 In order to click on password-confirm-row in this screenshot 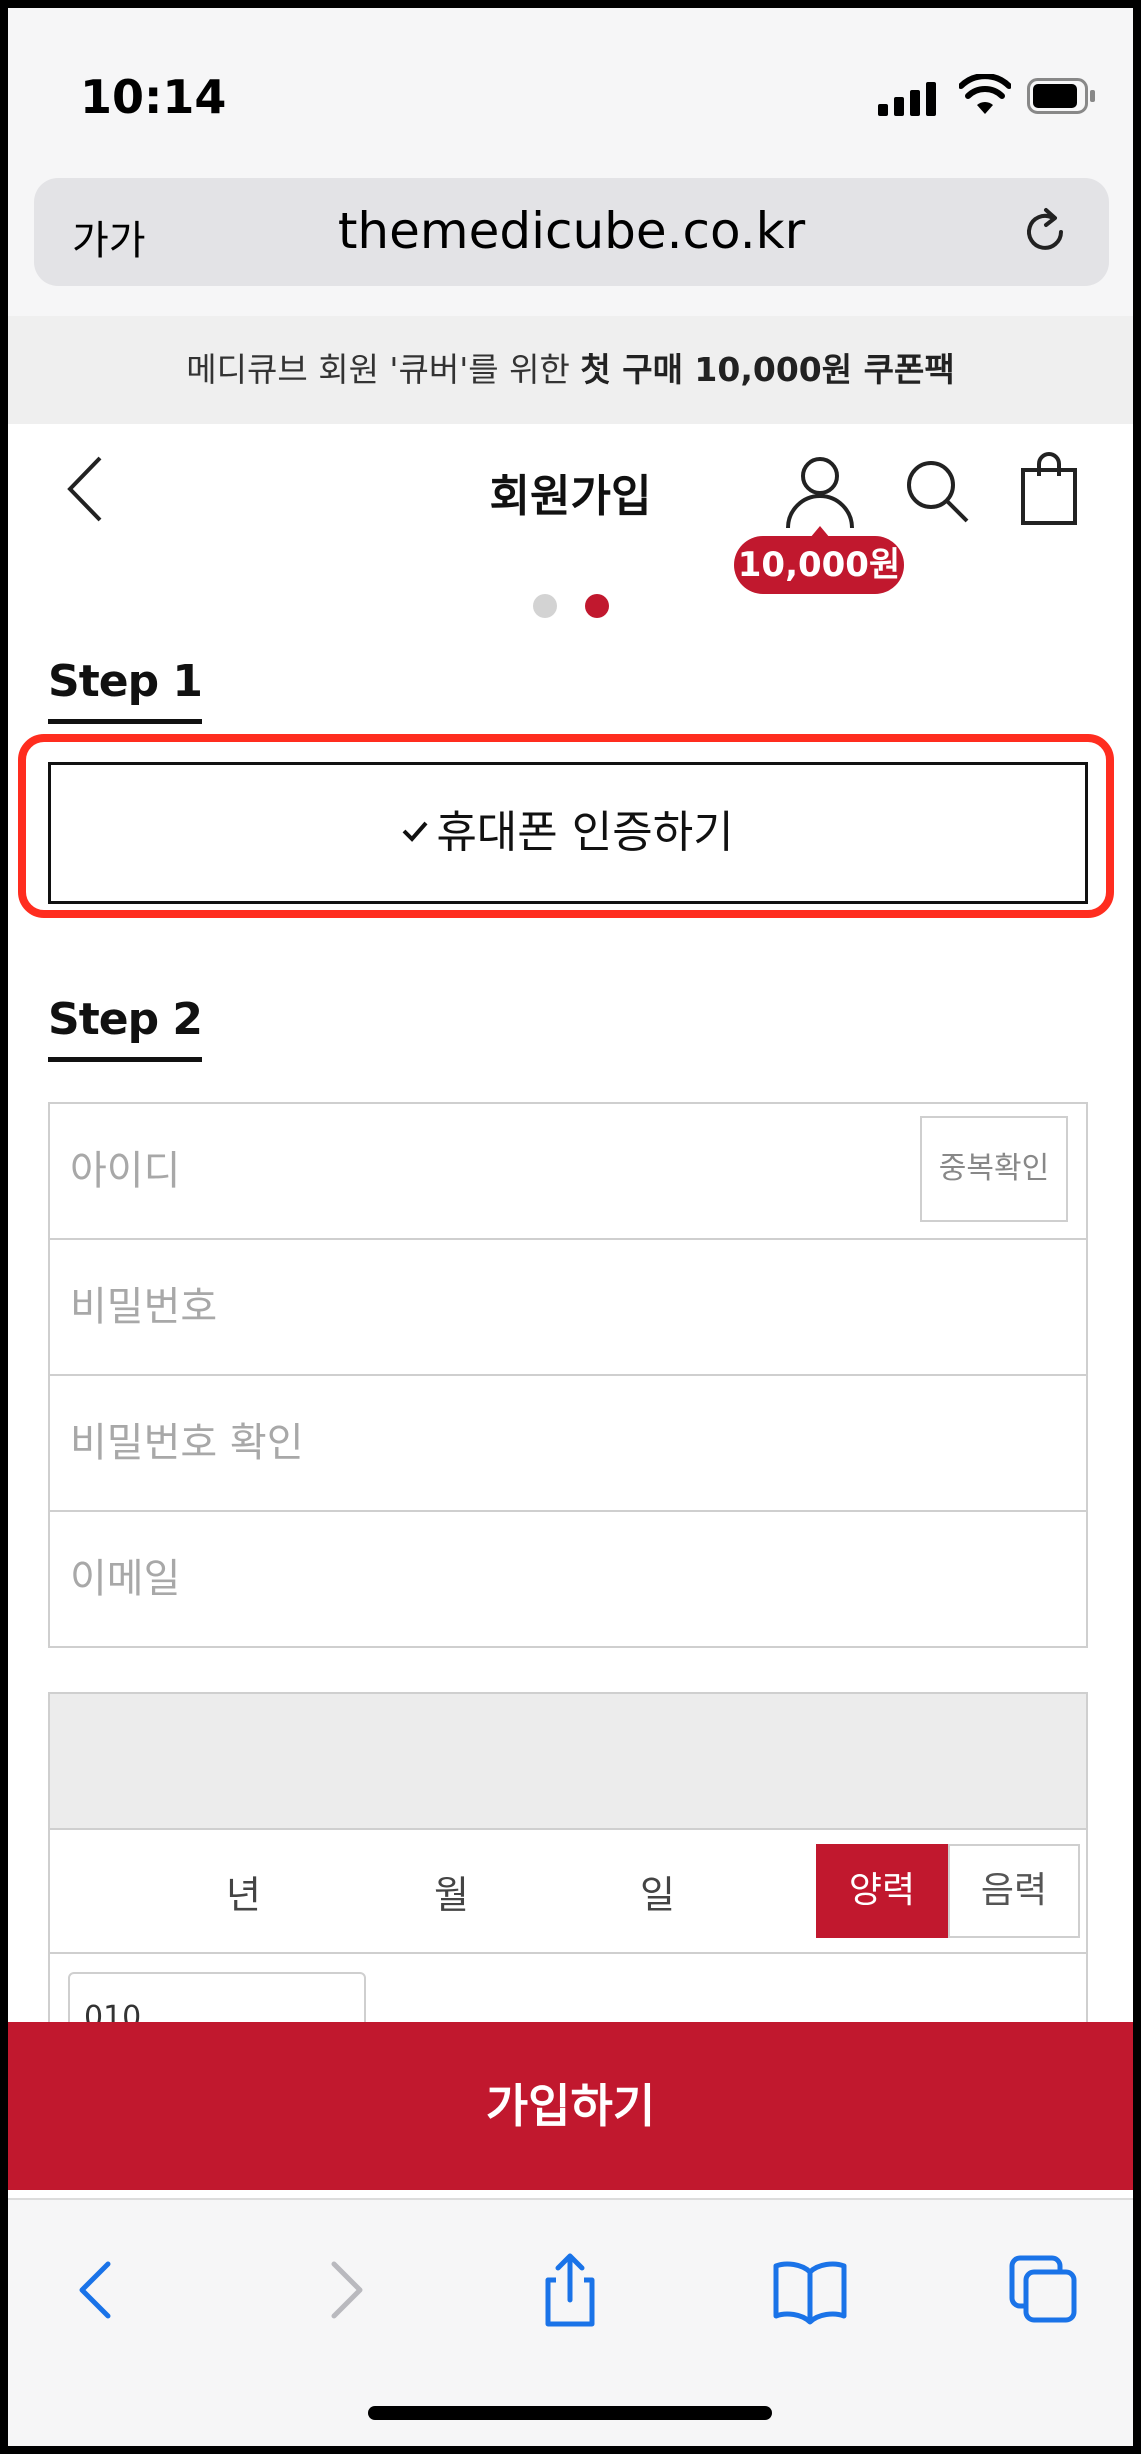, I will do `click(568, 1444)`.